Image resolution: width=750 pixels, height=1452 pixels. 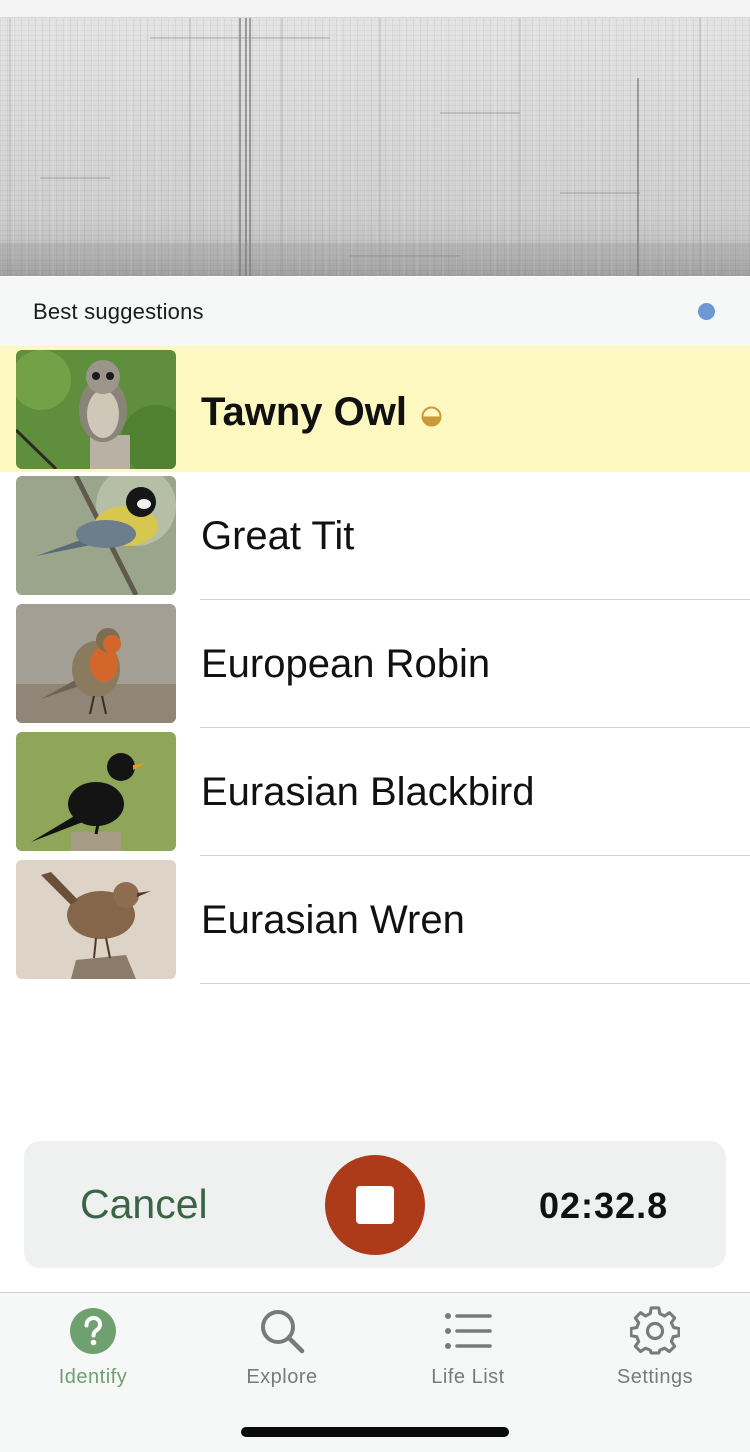 I want to click on tab-identify: Identify, so click(x=93, y=1348).